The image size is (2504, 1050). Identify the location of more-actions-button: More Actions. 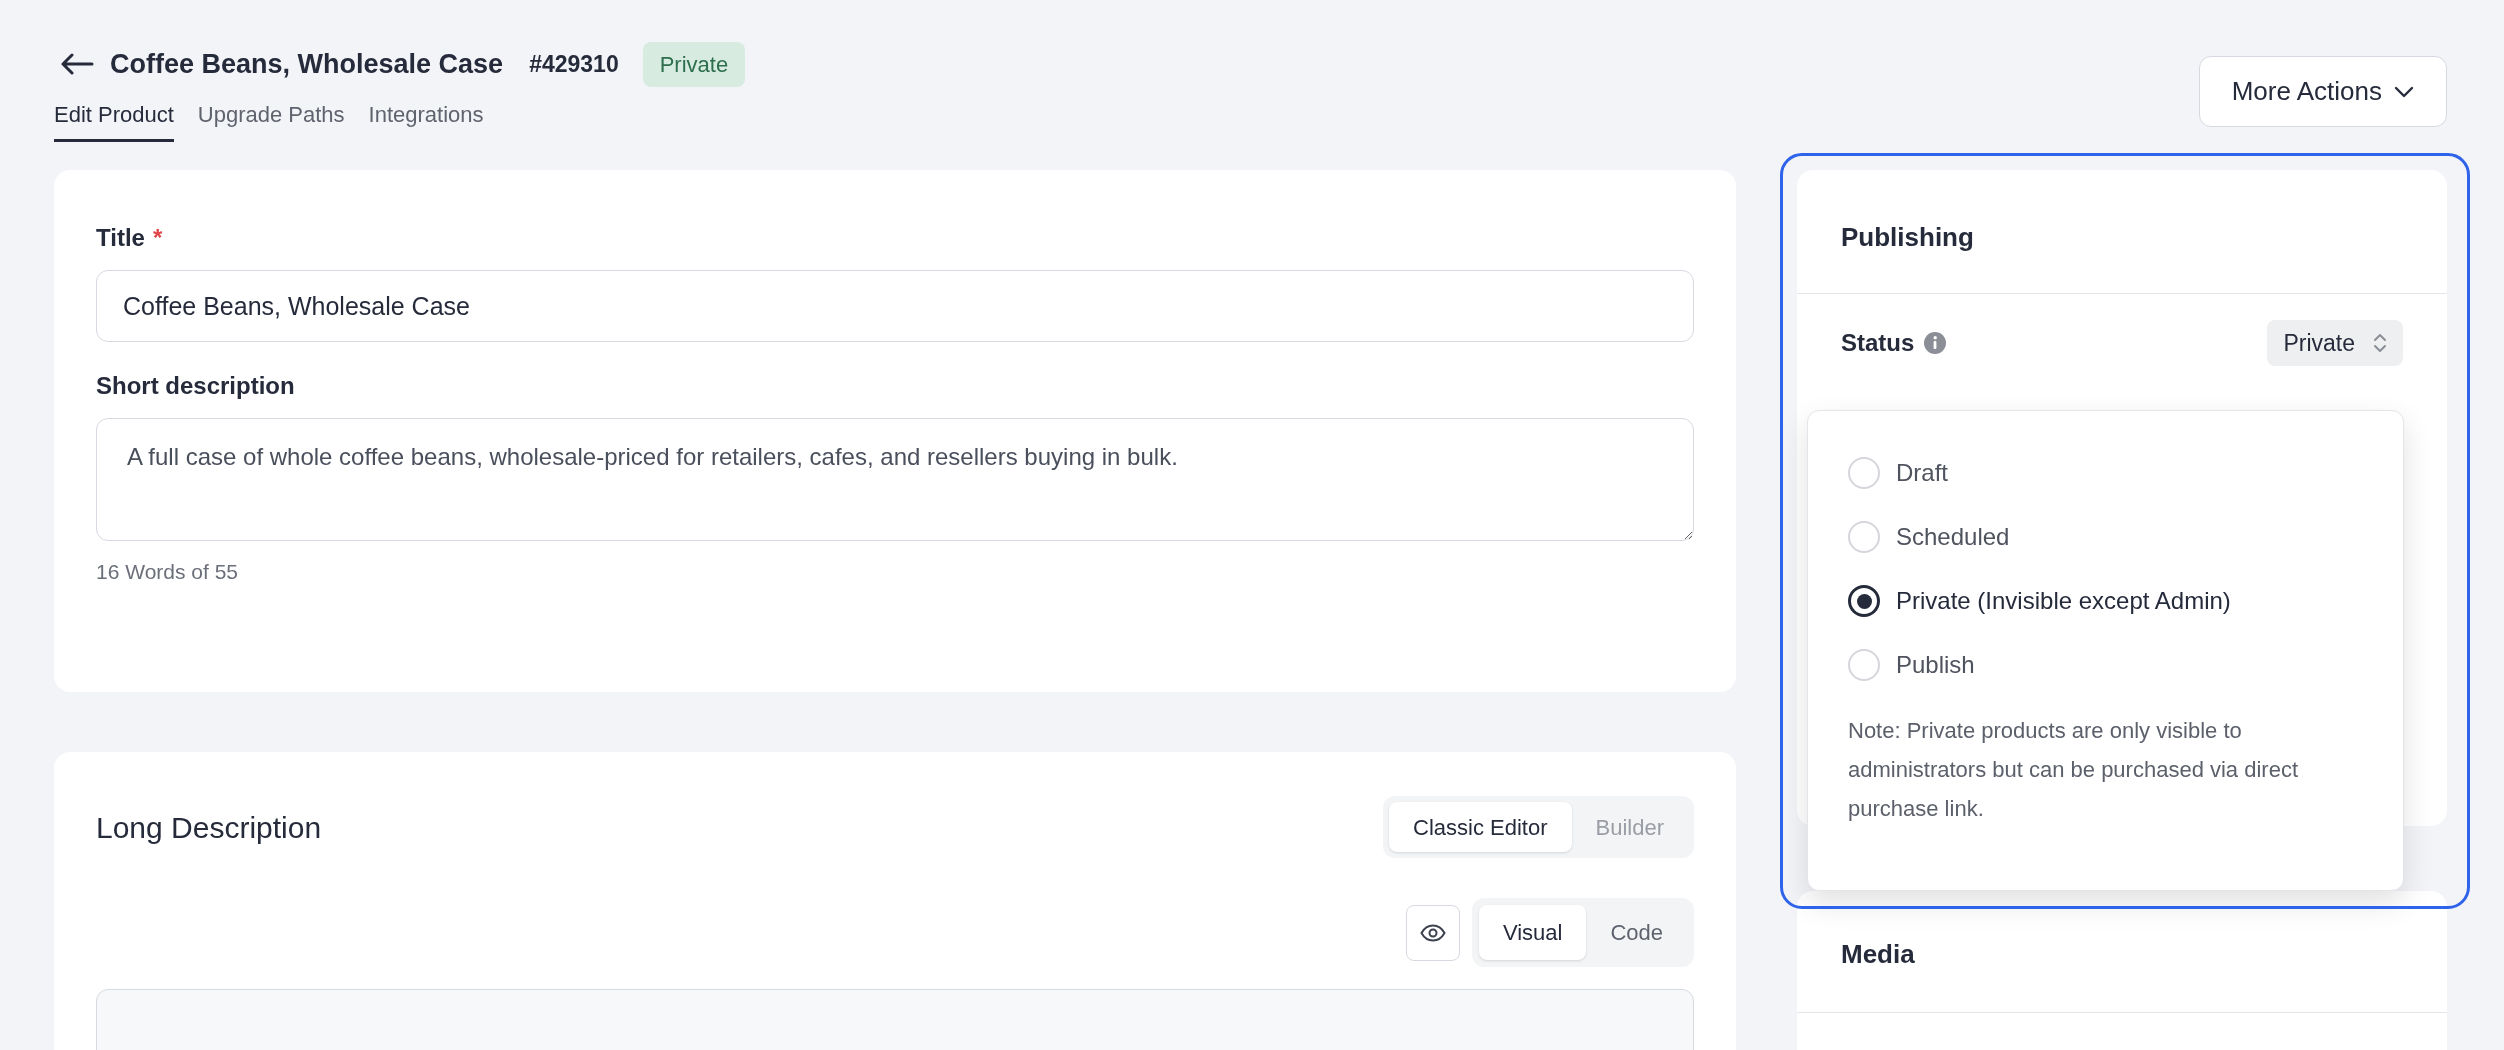
(2322, 91).